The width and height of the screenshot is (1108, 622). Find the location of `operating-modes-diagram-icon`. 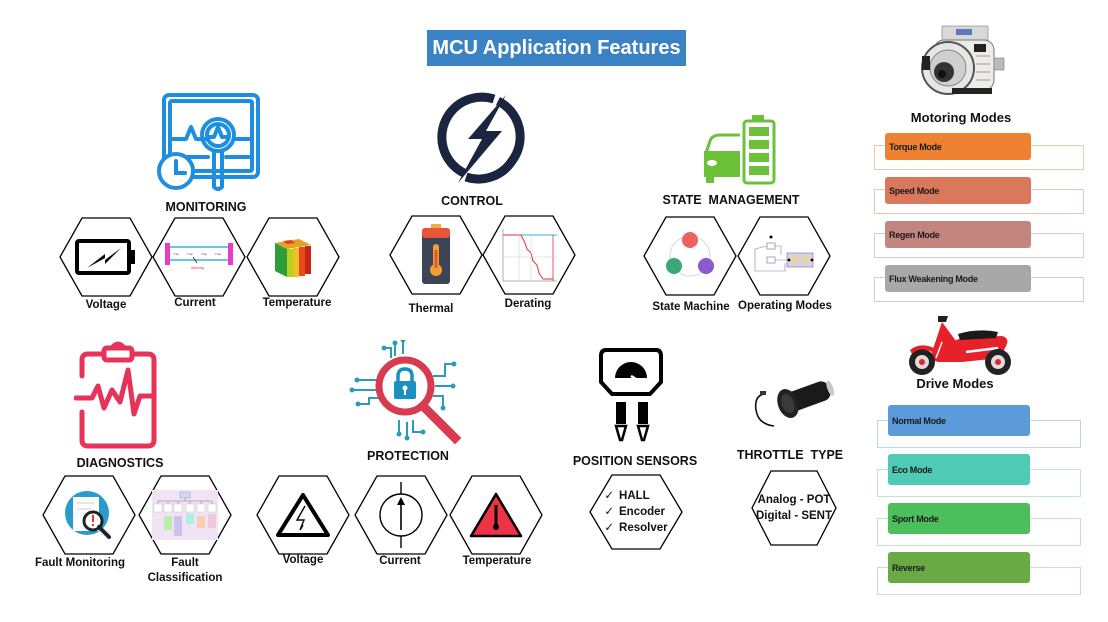

operating-modes-diagram-icon is located at coordinates (784, 253).